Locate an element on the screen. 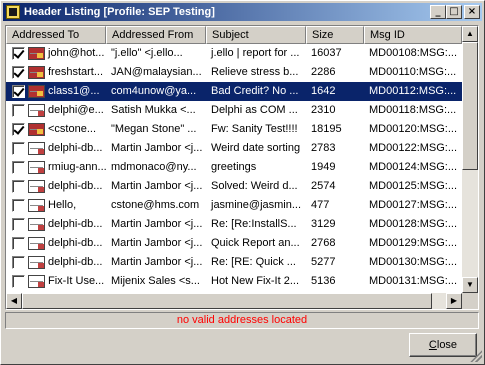  resize-grip-icon is located at coordinates (476, 356).